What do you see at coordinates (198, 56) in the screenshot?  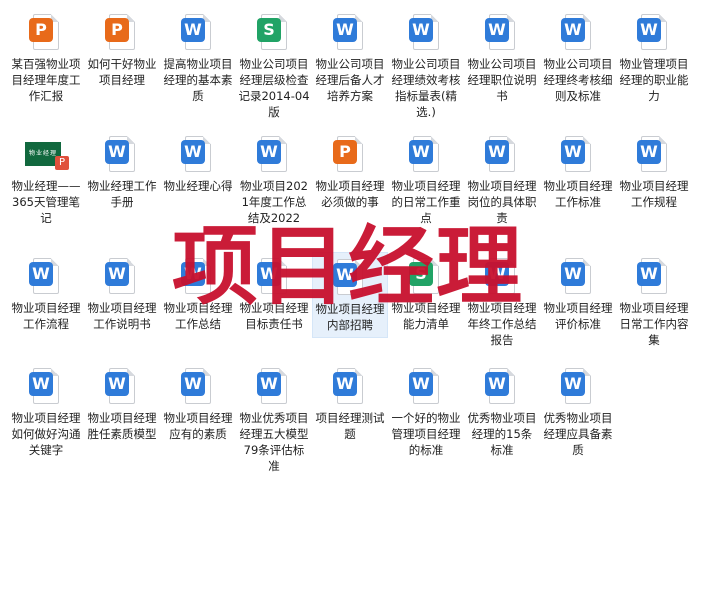 I see `file-item: W 提高物业项目经理的基本素质` at bounding box center [198, 56].